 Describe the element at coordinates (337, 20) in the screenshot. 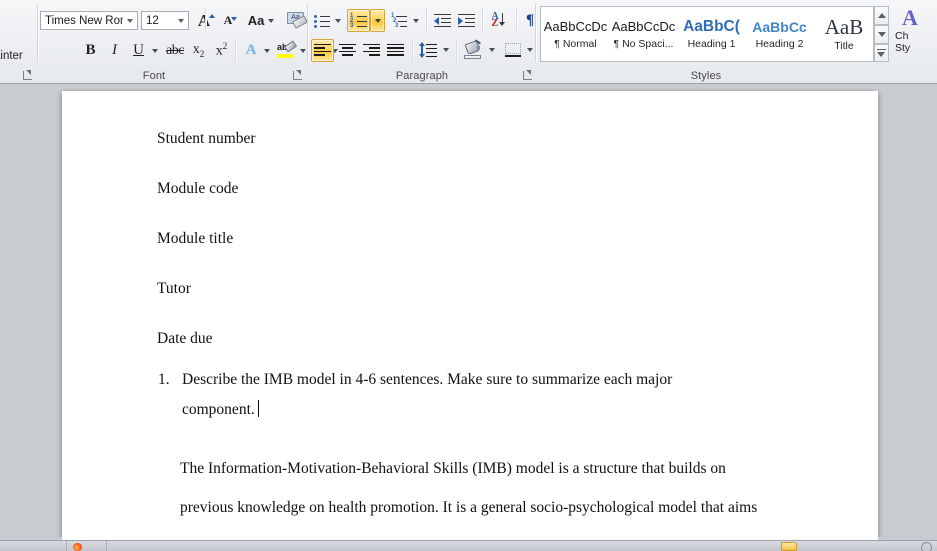

I see `bullets-dropdown-button` at that location.